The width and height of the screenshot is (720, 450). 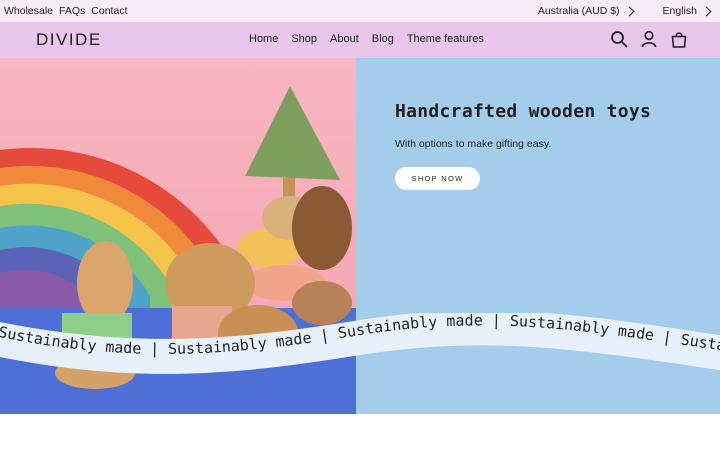 I want to click on localization: Australia (AUD $) English, so click(x=627, y=11).